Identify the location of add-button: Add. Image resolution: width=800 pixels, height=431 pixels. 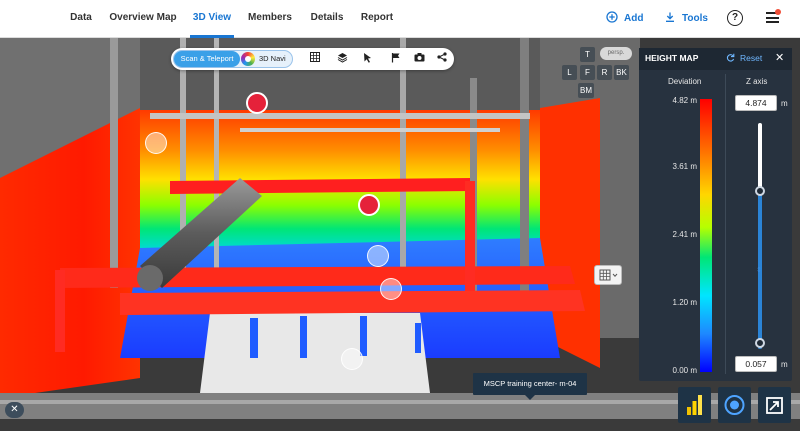
(624, 19).